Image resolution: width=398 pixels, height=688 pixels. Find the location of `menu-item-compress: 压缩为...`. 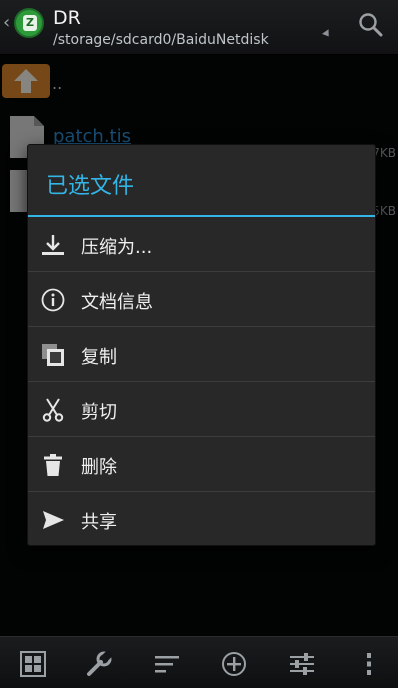

menu-item-compress: 压缩为... is located at coordinates (201, 245).